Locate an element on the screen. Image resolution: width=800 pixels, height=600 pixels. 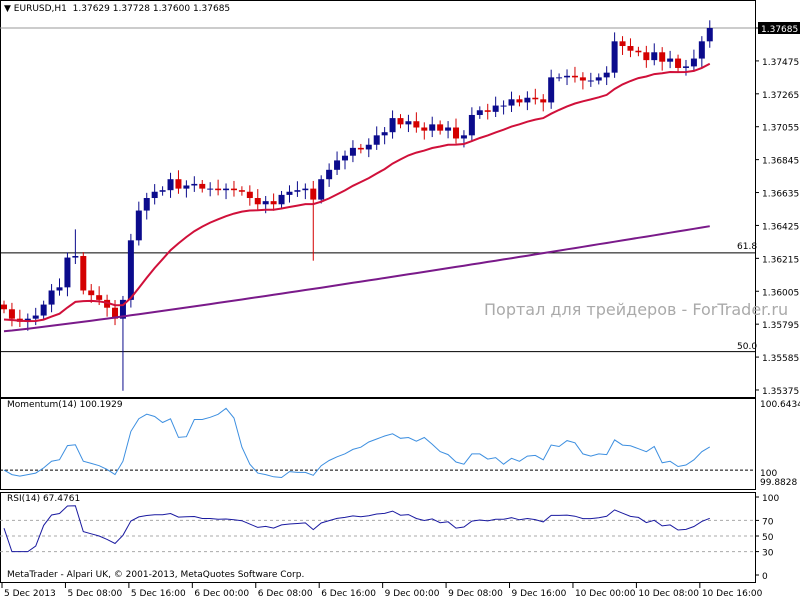
time-axis-label: 10 Dec 16:00 is located at coordinates (732, 594).